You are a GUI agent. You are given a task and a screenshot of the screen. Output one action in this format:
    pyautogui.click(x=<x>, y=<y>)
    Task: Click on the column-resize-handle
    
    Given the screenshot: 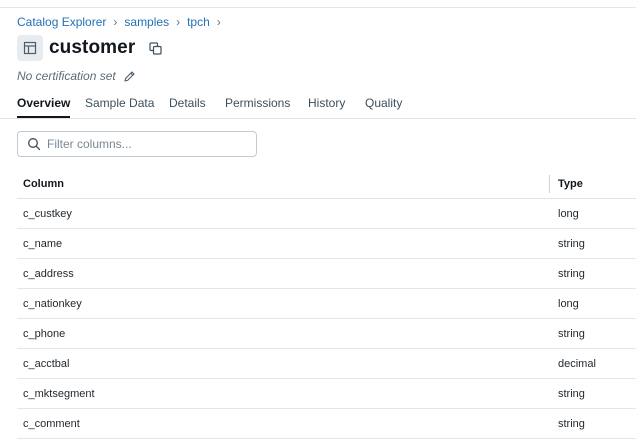 What is the action you would take?
    pyautogui.click(x=549, y=184)
    